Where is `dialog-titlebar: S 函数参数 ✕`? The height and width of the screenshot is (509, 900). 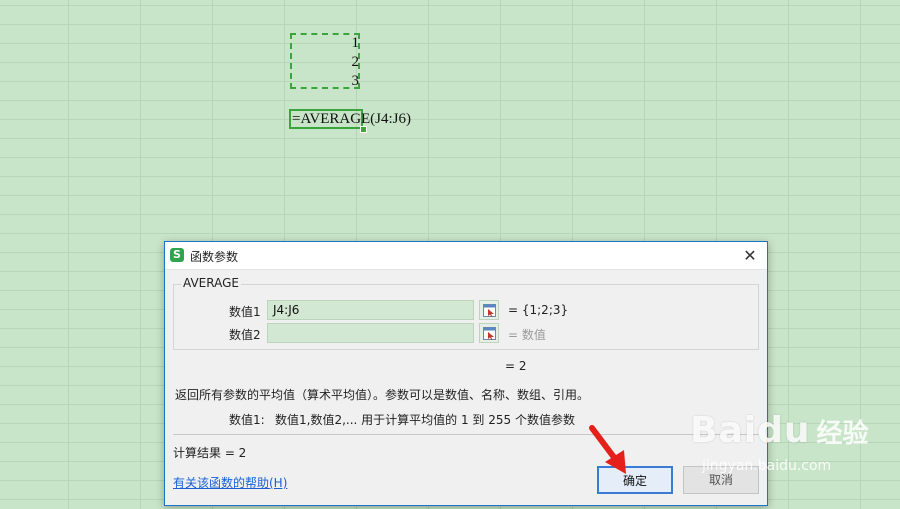 dialog-titlebar: S 函数参数 ✕ is located at coordinates (466, 256).